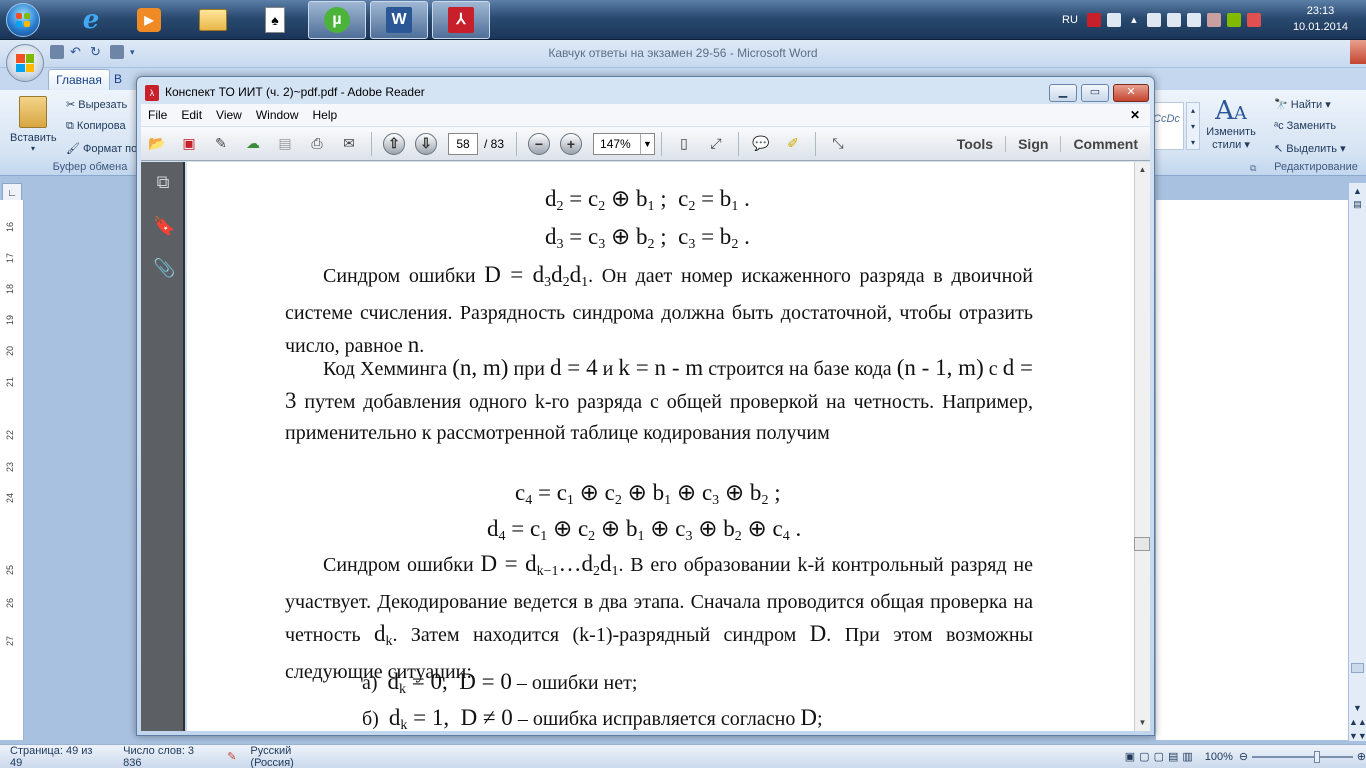 The width and height of the screenshot is (1366, 768). I want to click on taskbar-word-button: W, so click(399, 20).